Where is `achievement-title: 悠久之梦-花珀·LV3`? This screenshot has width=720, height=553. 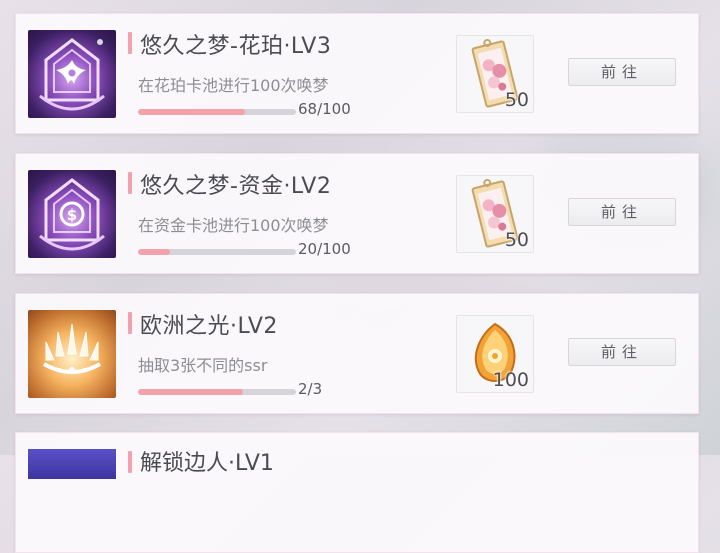
achievement-title: 悠久之梦-花珀·LV3 is located at coordinates (236, 46).